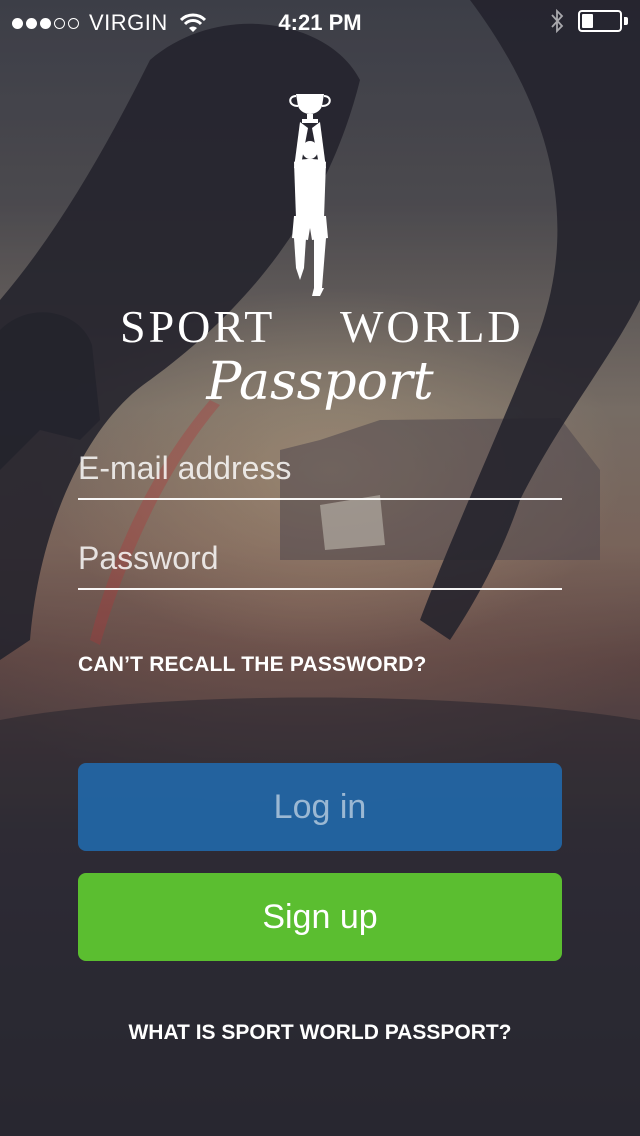  I want to click on status-time: 4:21 PM, so click(320, 22).